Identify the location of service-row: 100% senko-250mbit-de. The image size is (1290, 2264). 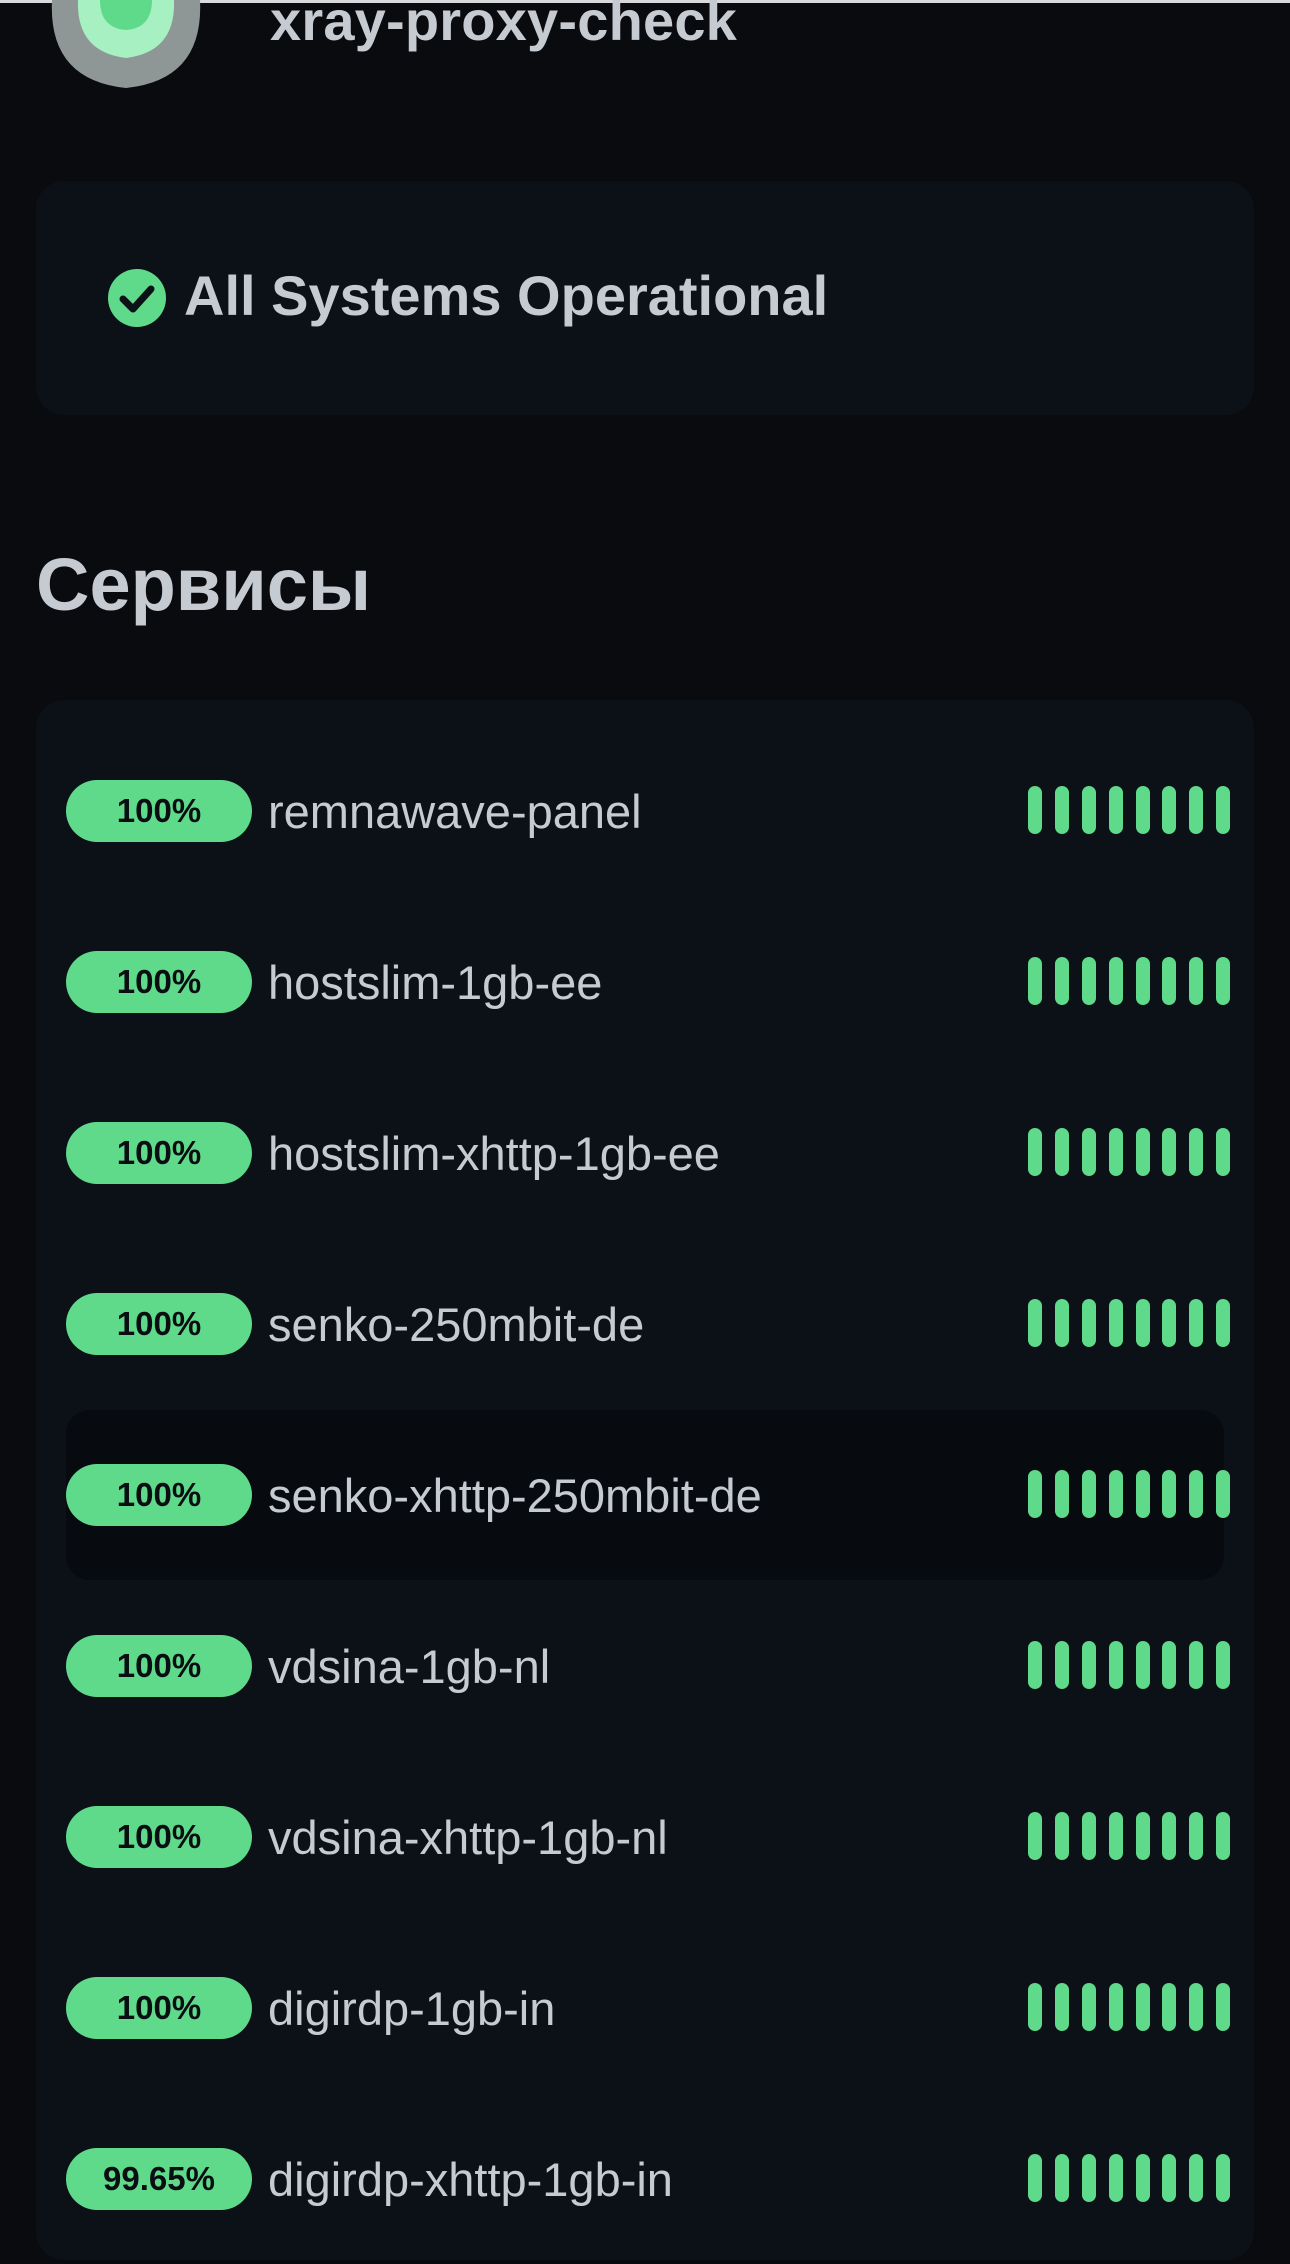
(648, 1324).